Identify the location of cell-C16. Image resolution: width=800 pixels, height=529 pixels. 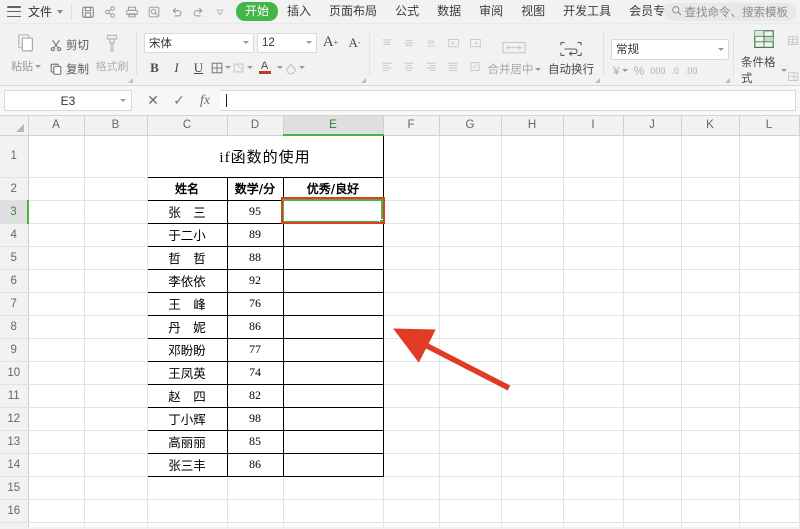
(187, 511).